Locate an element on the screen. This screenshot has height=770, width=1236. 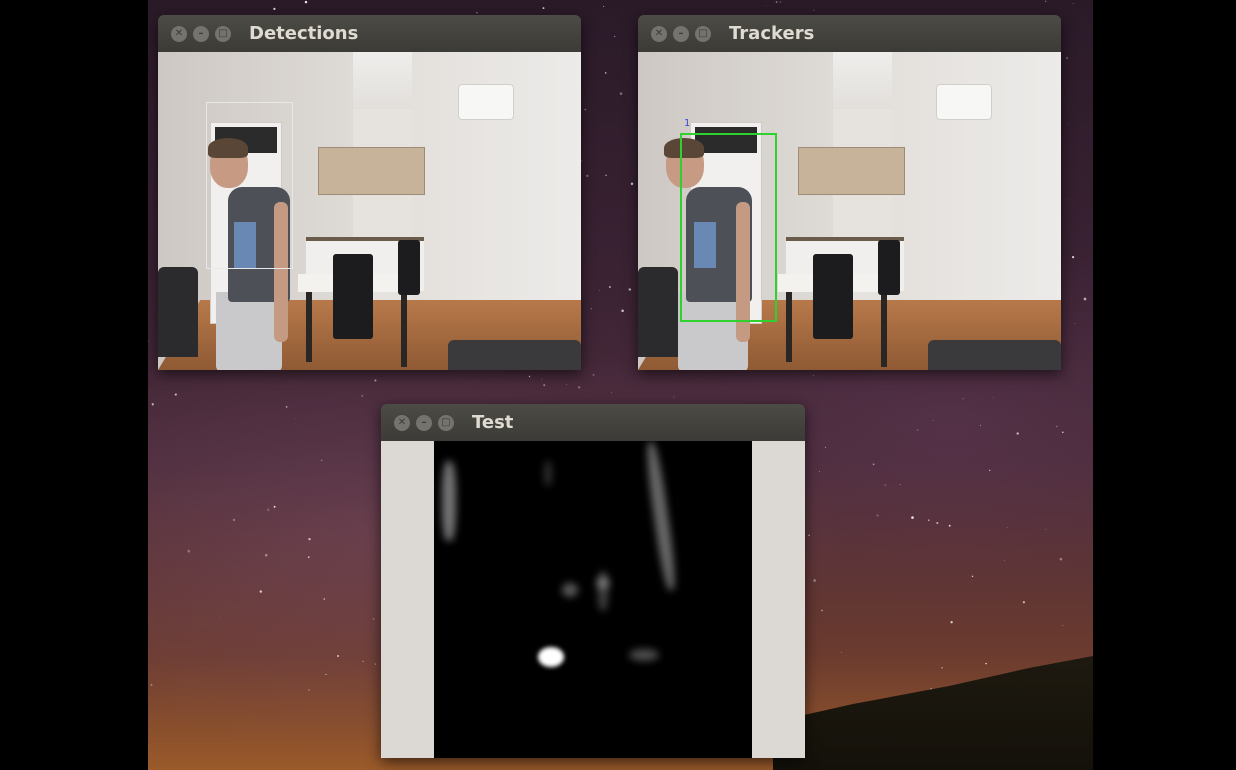
trackers-titlebar: ✕ – □ Trackers is located at coordinates (849, 33).